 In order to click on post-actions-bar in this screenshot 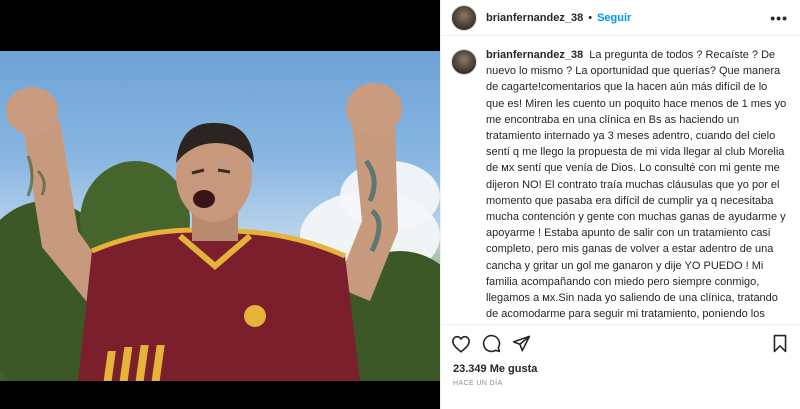, I will do `click(620, 343)`.